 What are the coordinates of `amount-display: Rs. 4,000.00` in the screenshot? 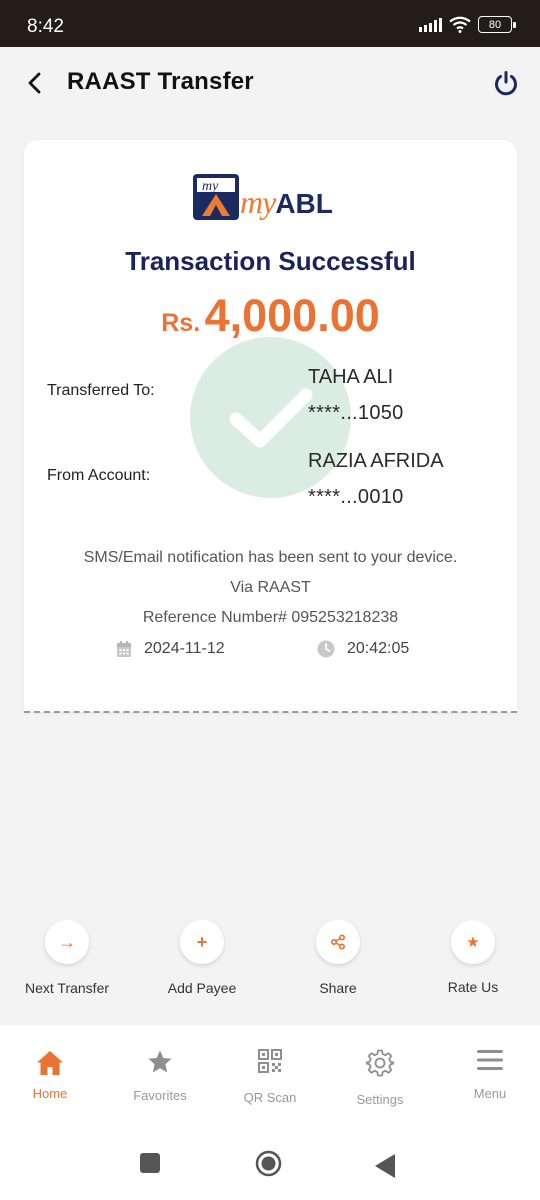 It's located at (270, 316).